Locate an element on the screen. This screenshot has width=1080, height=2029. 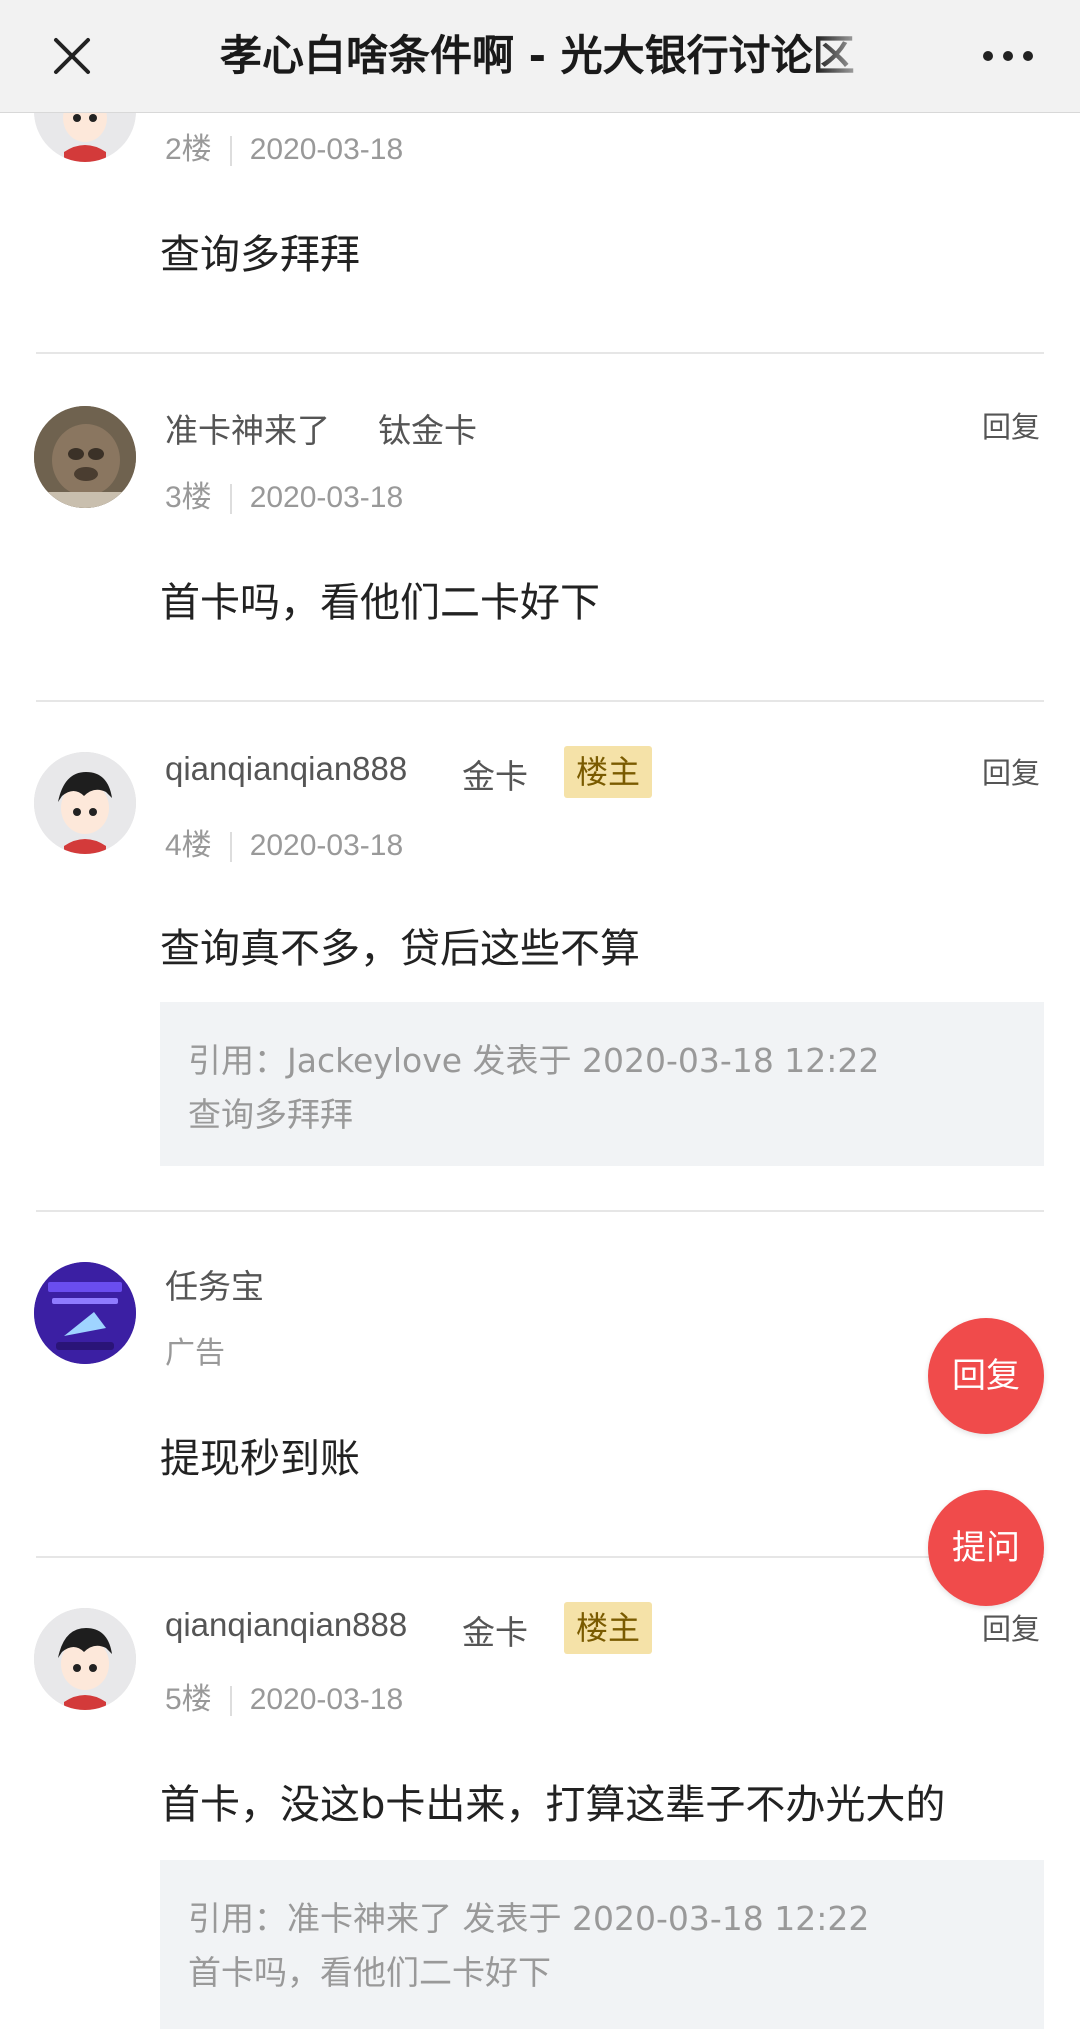
post-content: 首卡吗，看他们二卡好下 is located at coordinates (380, 603).